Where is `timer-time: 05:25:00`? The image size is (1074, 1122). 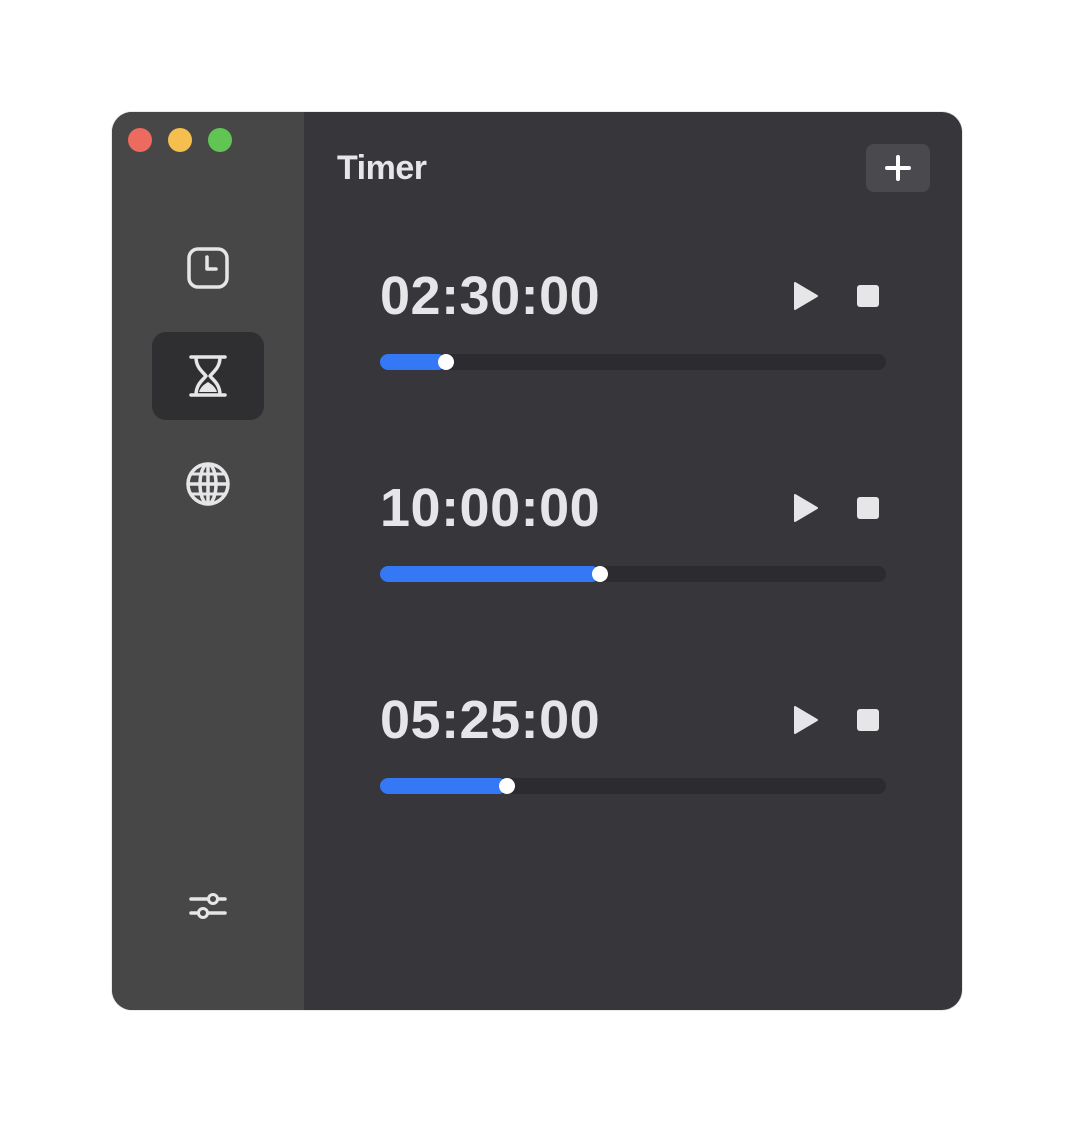
timer-time: 05:25:00 is located at coordinates (490, 720).